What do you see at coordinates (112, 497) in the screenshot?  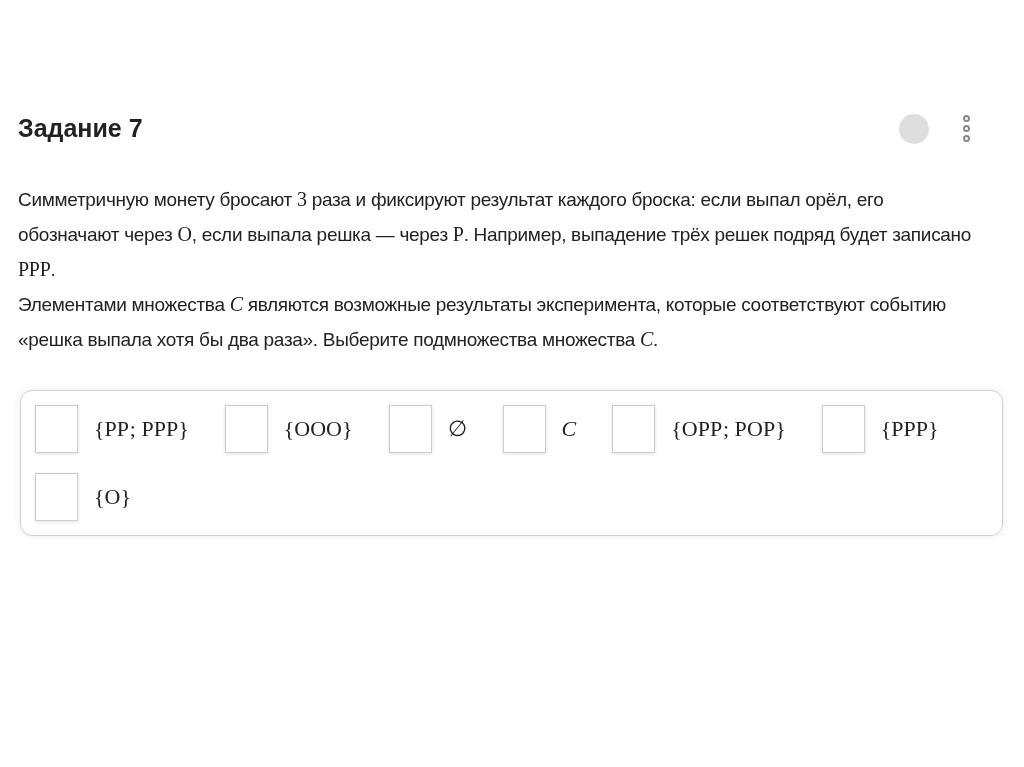 I see `option-label: {О}` at bounding box center [112, 497].